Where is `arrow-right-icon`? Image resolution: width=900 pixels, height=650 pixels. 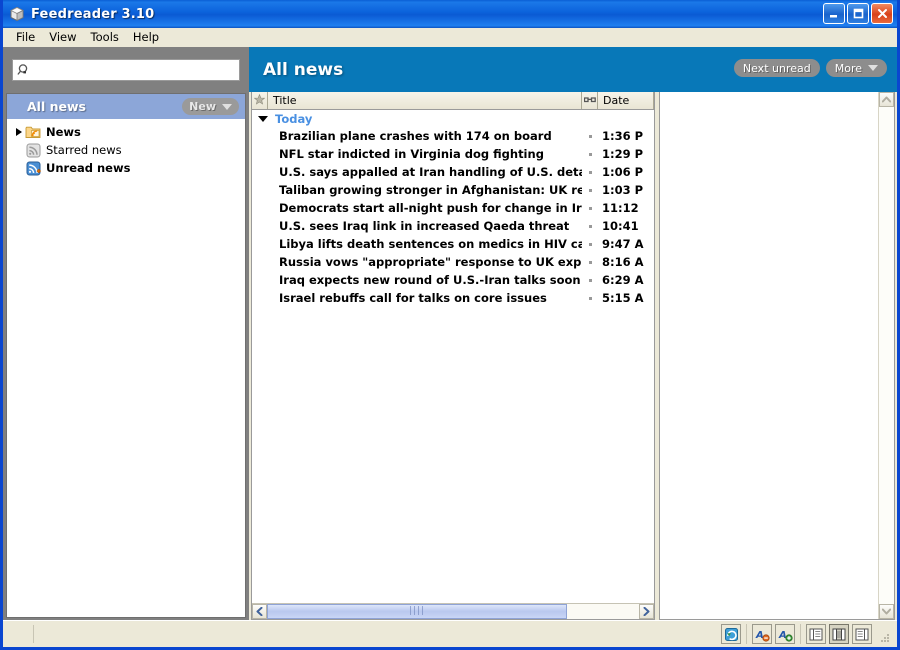
arrow-right-icon is located at coordinates (646, 611).